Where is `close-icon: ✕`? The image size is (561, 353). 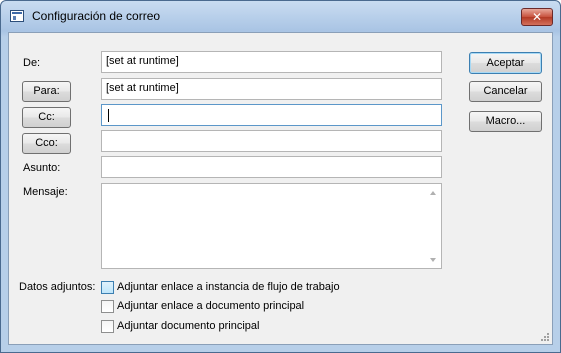
close-icon: ✕ is located at coordinates (537, 17).